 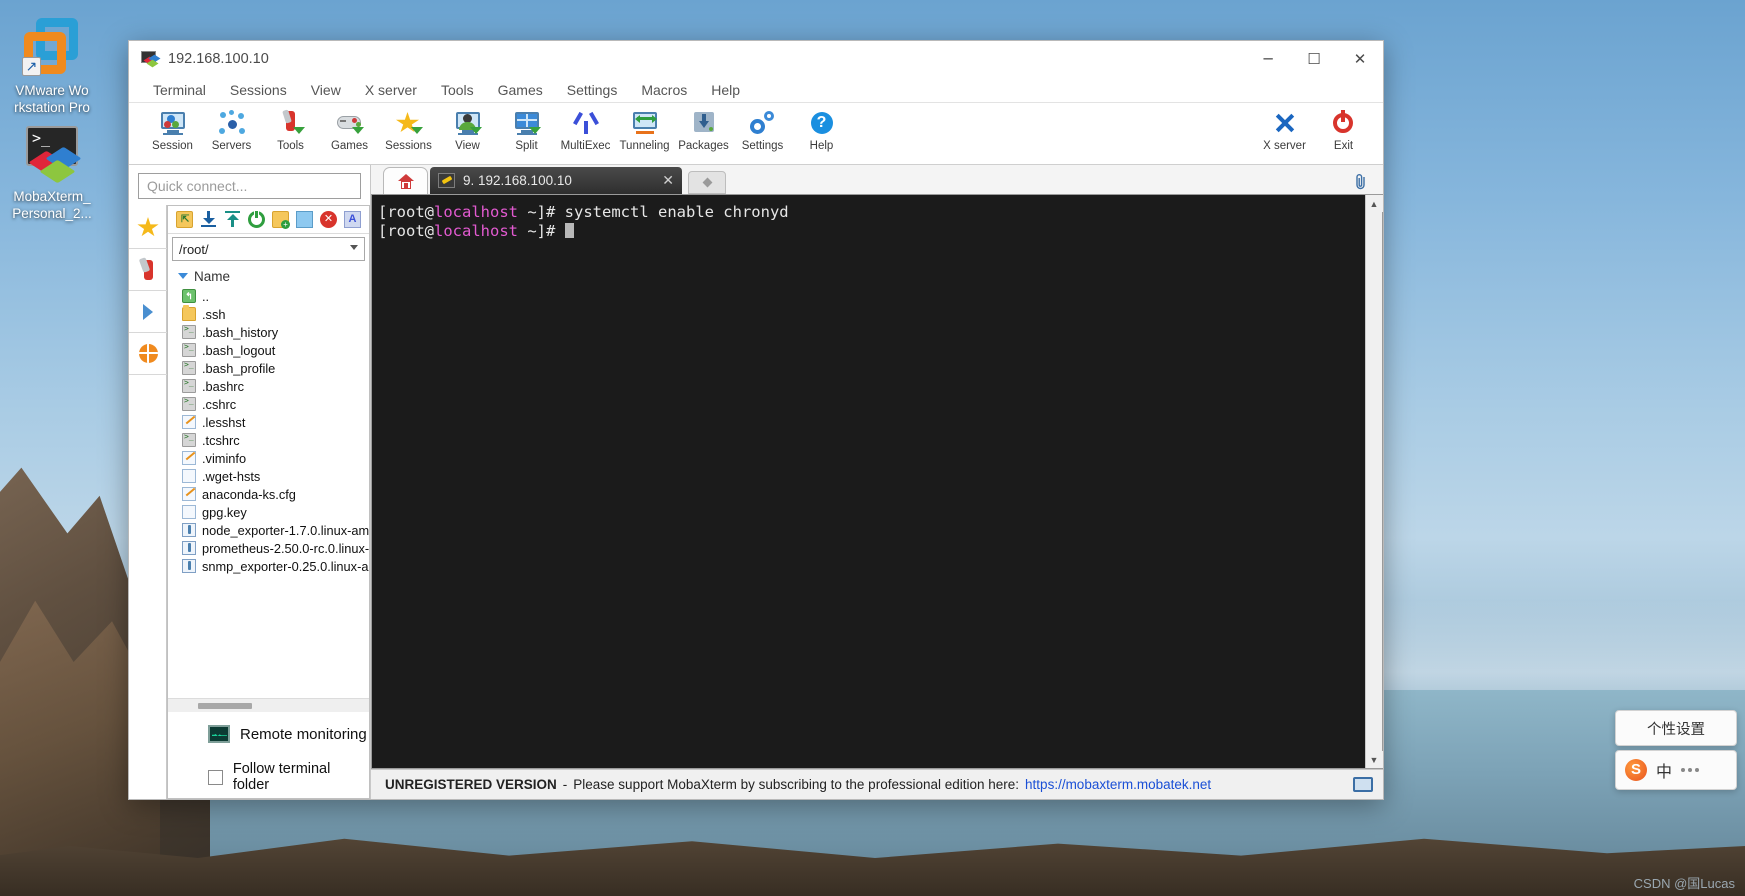 I want to click on toolbar-button-multiexec: MultiExec, so click(x=585, y=129).